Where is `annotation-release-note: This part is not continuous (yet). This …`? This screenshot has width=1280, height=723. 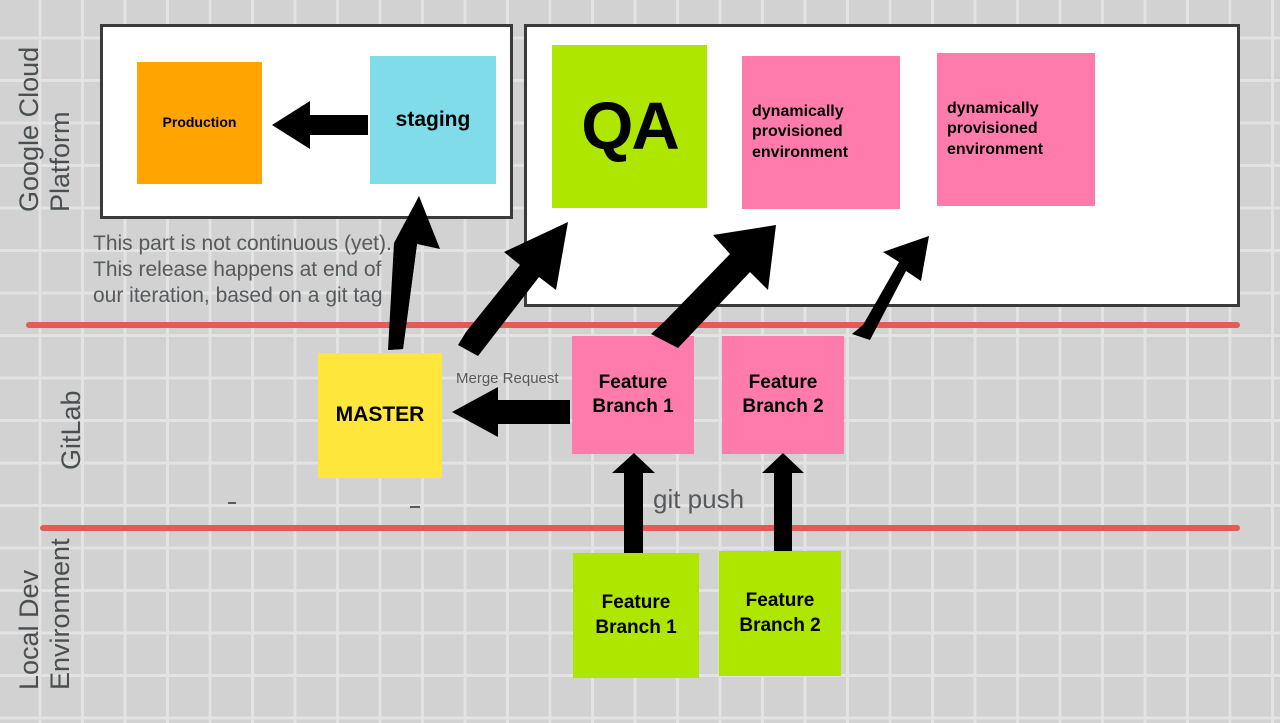 annotation-release-note: This part is not continuous (yet). This … is located at coordinates (242, 269).